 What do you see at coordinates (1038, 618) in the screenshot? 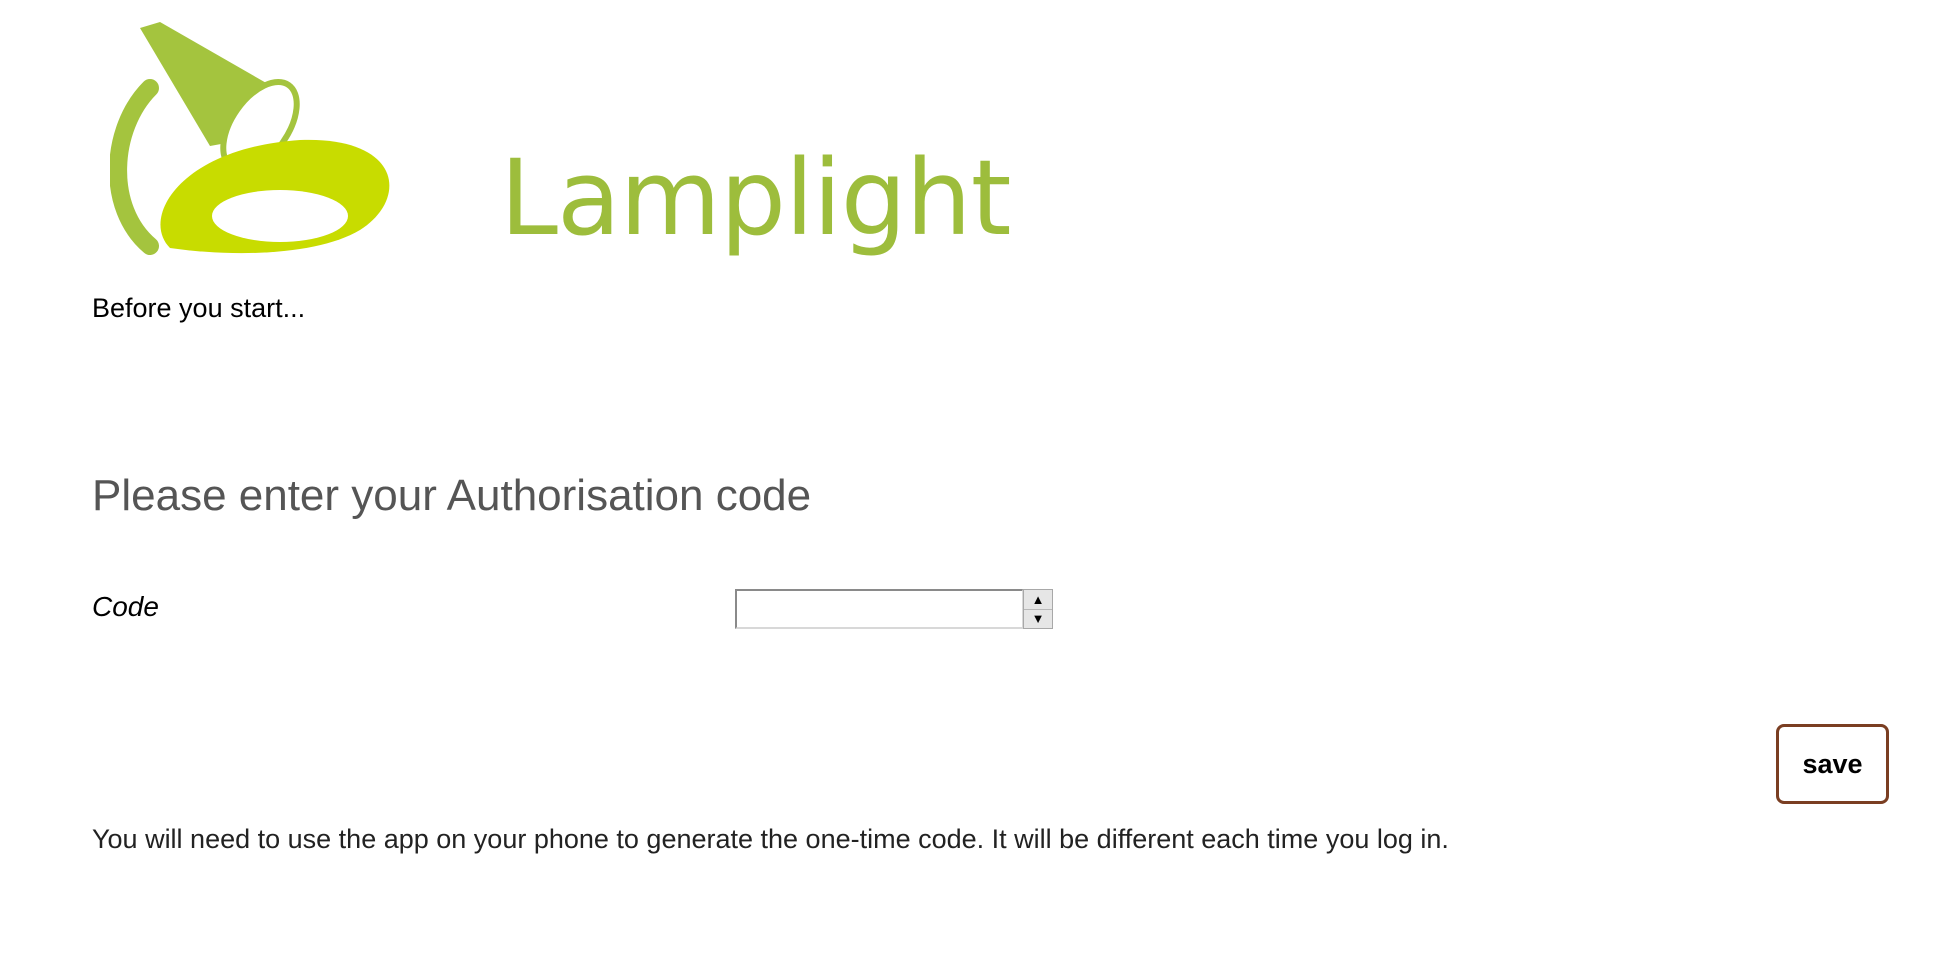
I see `decrement-arrow-icon: ▼` at bounding box center [1038, 618].